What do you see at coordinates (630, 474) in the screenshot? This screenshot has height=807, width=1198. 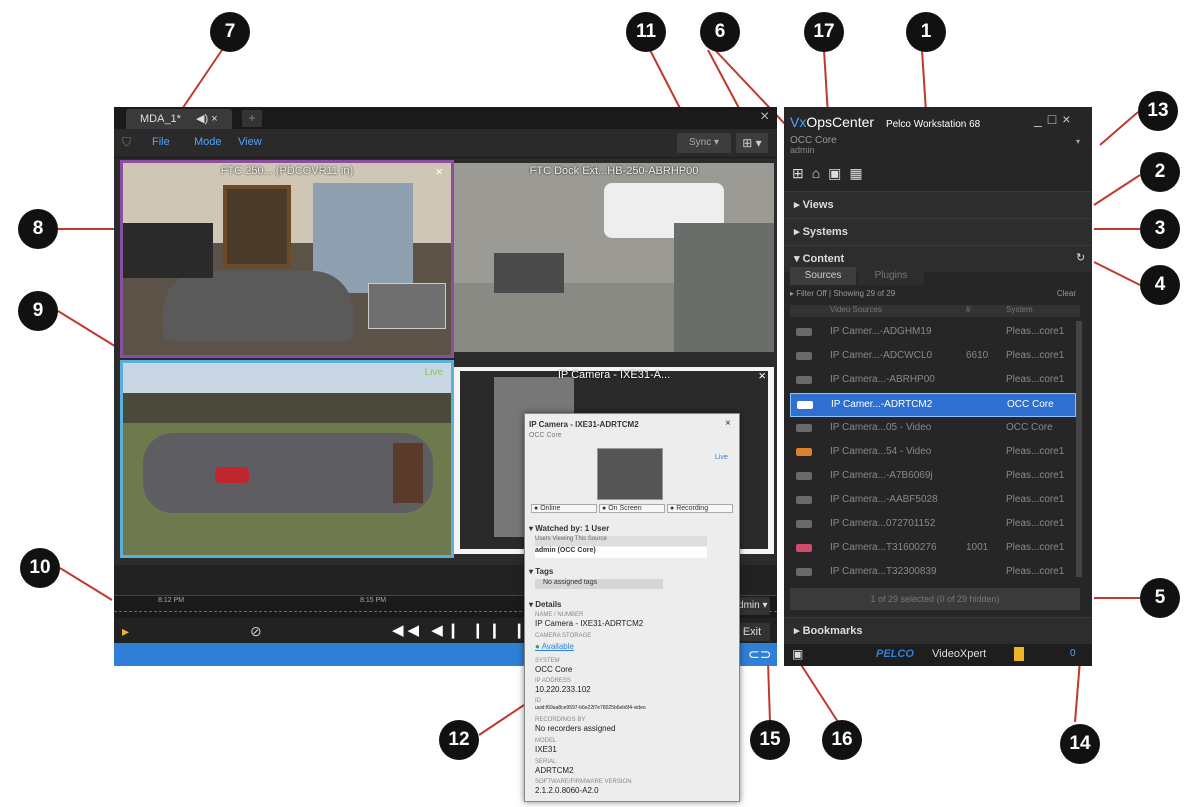 I see `camera-thumbnail` at bounding box center [630, 474].